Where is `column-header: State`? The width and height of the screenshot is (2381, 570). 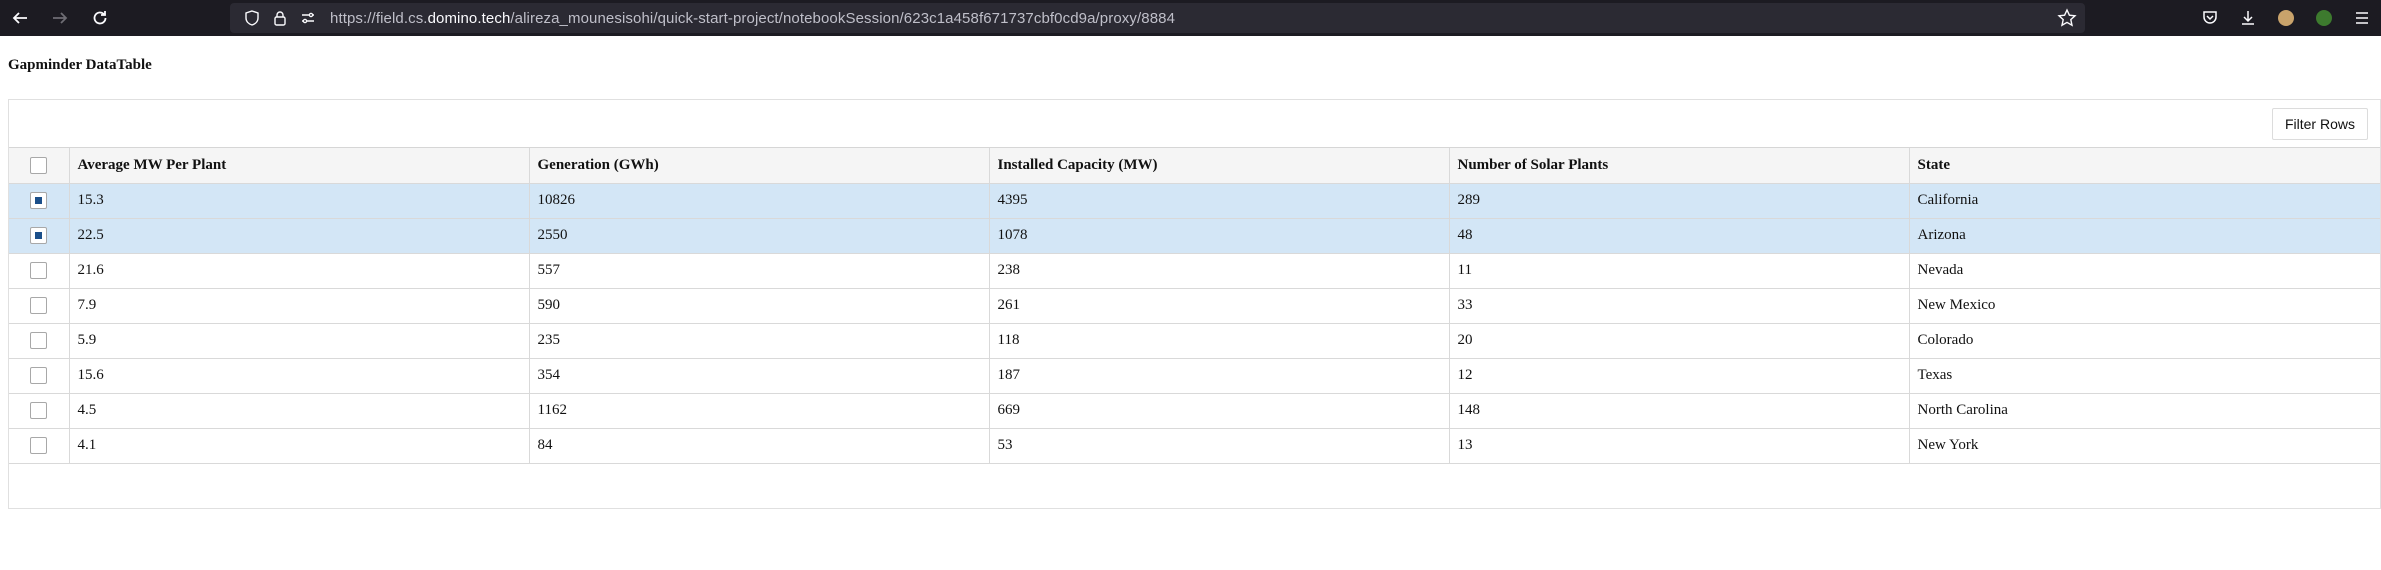
column-header: State is located at coordinates (2144, 166).